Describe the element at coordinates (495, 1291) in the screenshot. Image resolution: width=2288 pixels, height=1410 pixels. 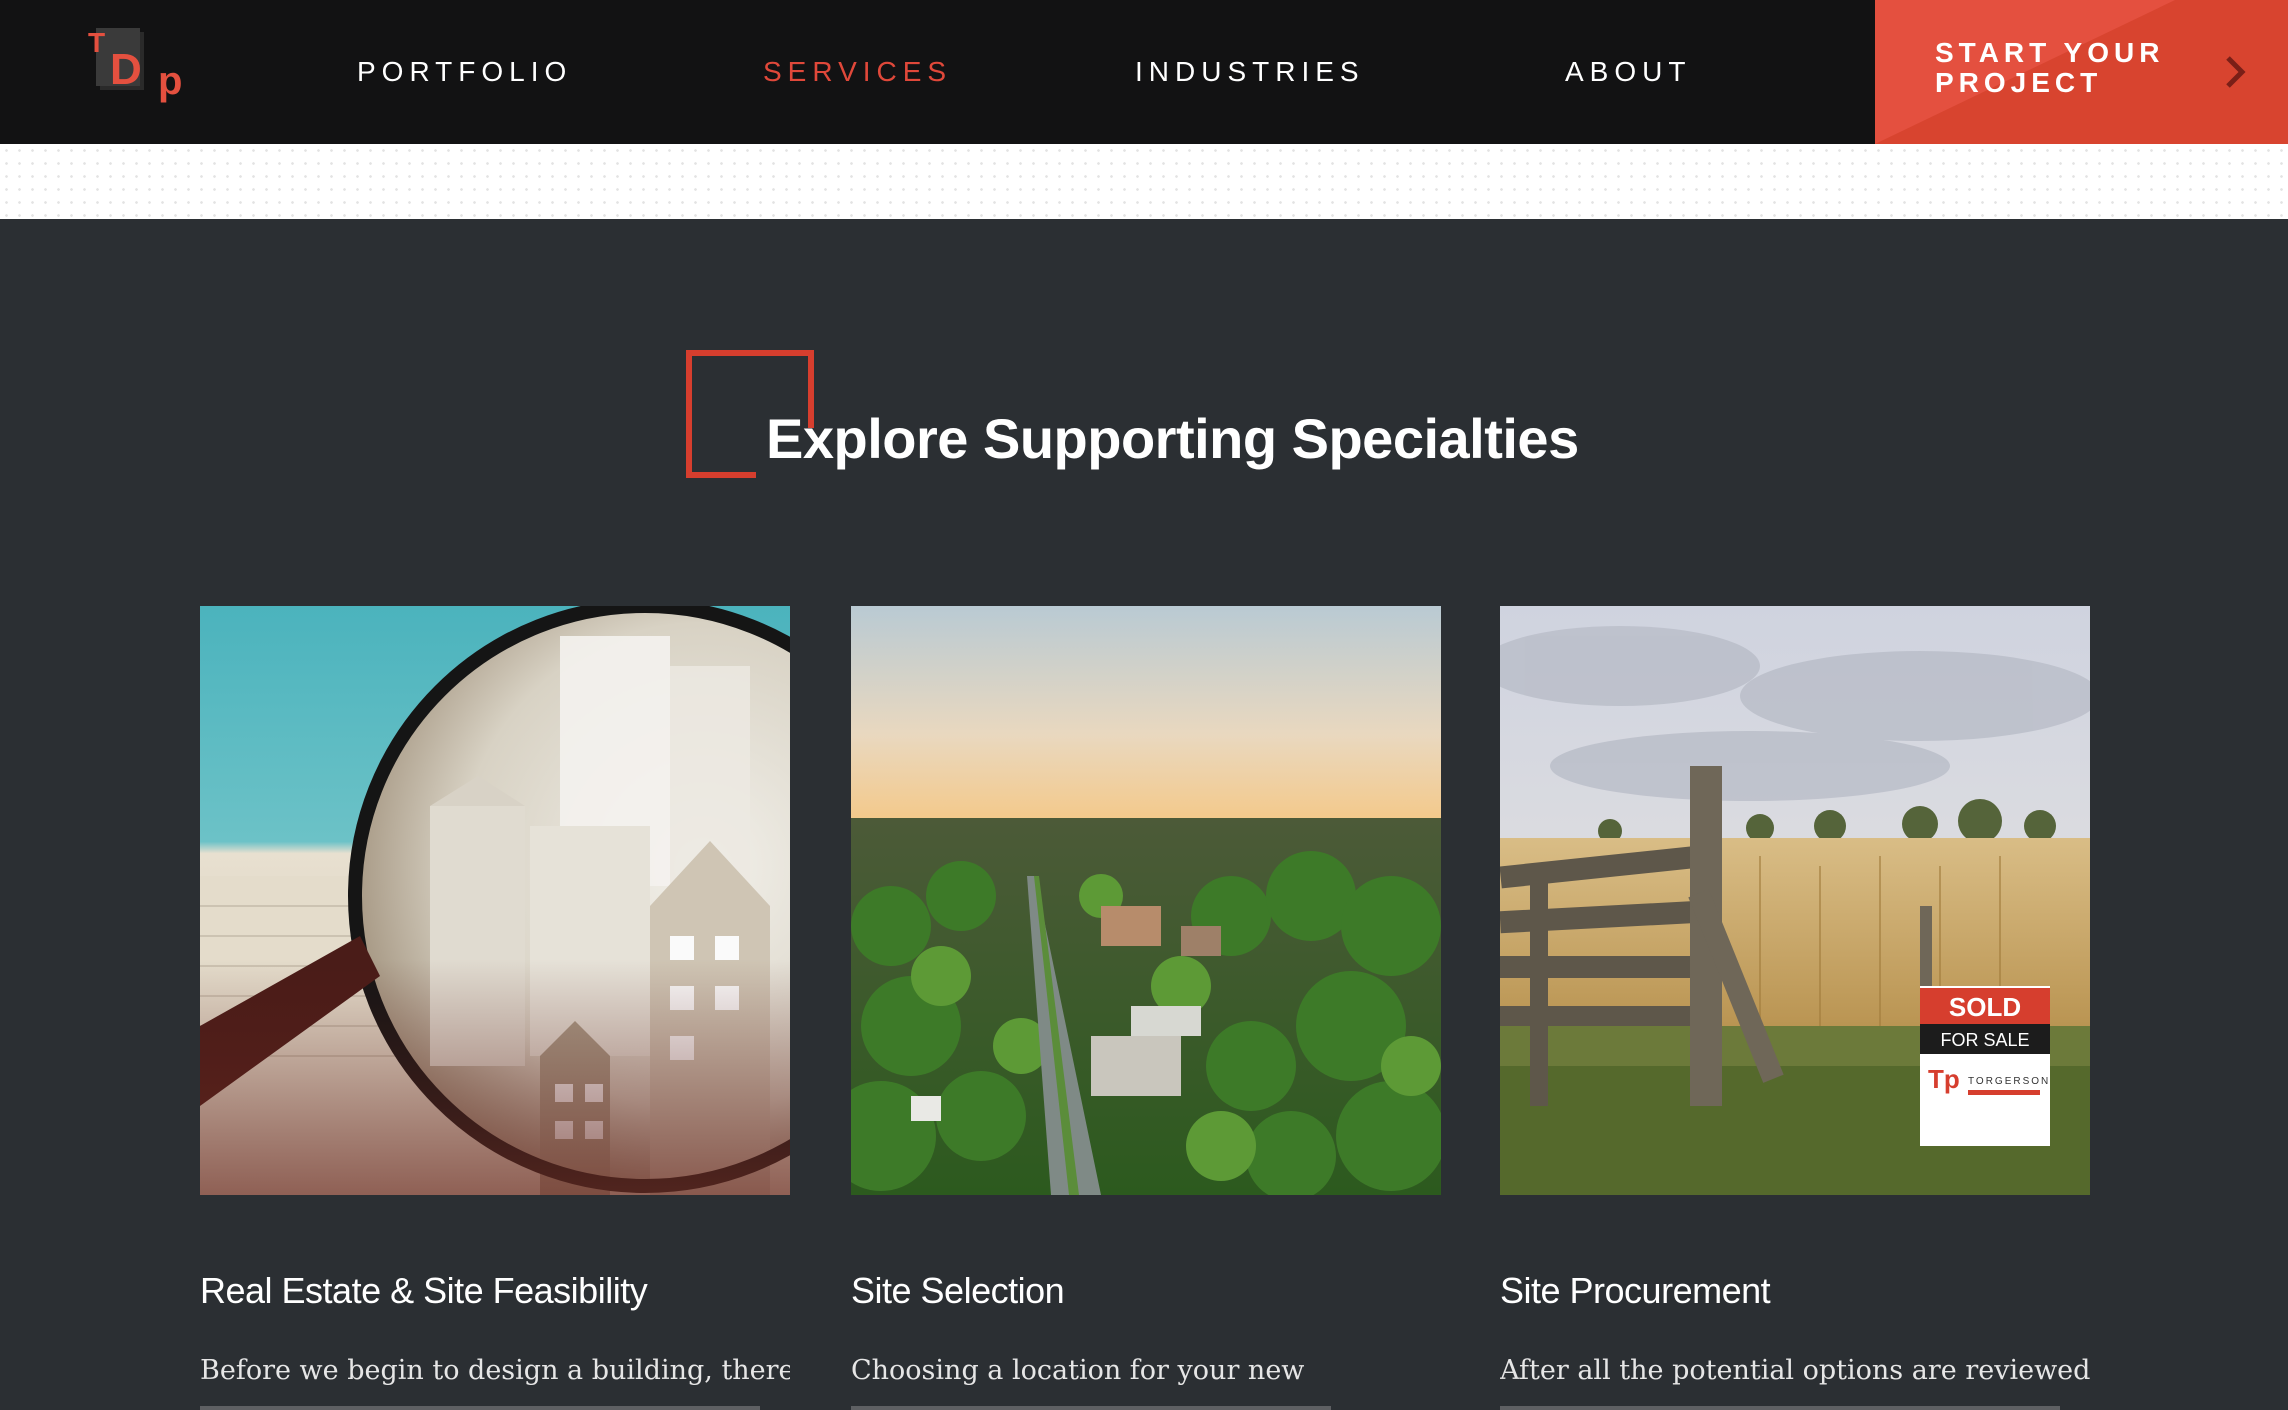
I see `card-title-feasibility: Real Estate & Site Feasibility` at that location.